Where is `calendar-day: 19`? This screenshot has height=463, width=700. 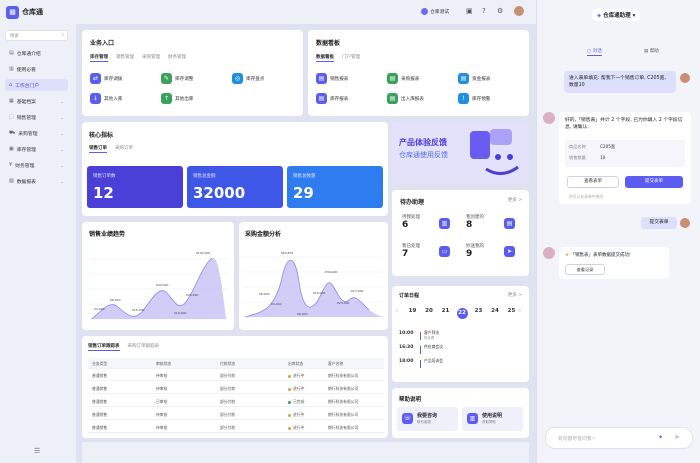 calendar-day: 19 is located at coordinates (412, 308).